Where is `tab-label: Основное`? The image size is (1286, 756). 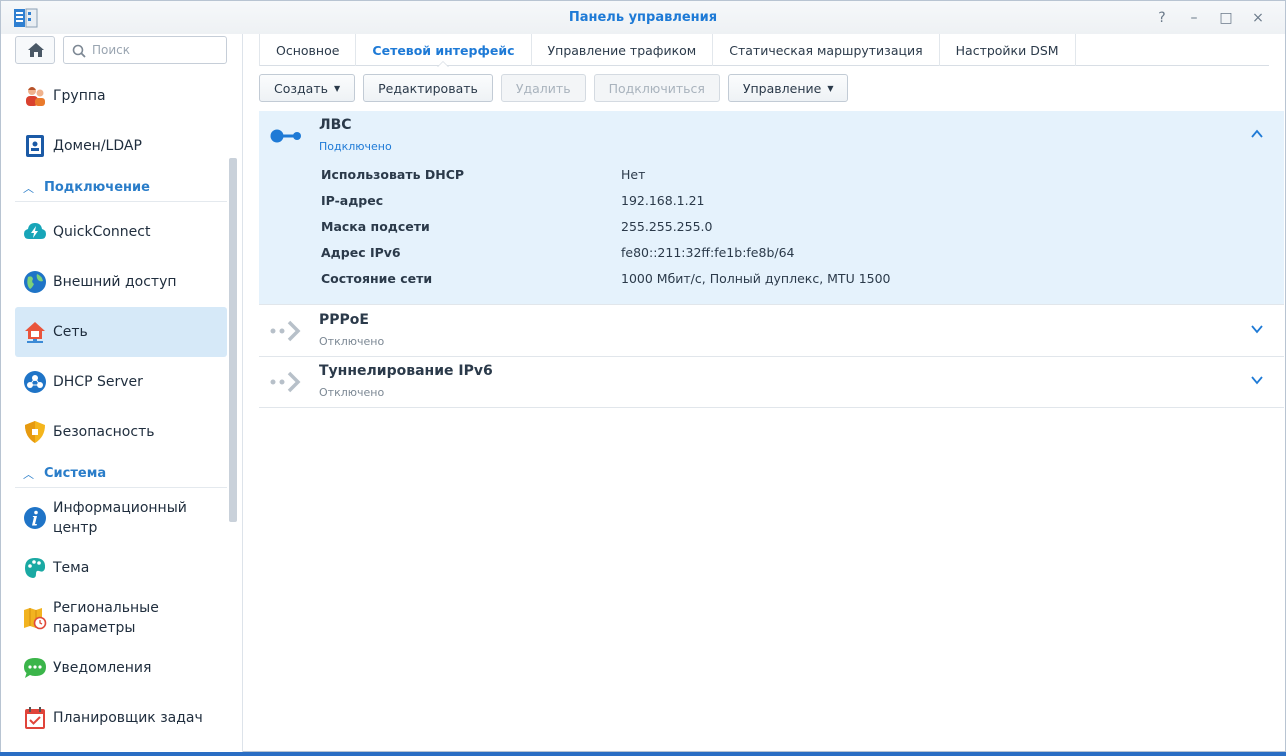 tab-label: Основное is located at coordinates (308, 50).